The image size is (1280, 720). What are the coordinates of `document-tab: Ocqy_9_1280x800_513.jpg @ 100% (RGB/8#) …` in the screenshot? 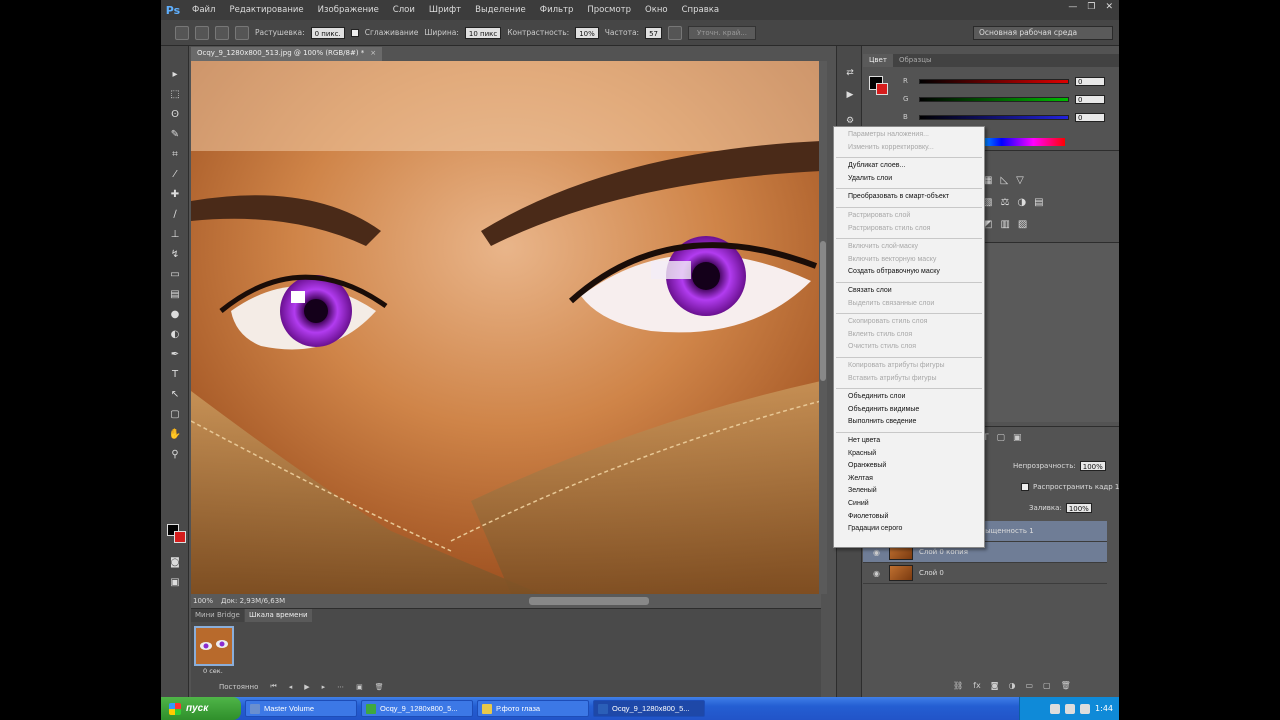 It's located at (287, 54).